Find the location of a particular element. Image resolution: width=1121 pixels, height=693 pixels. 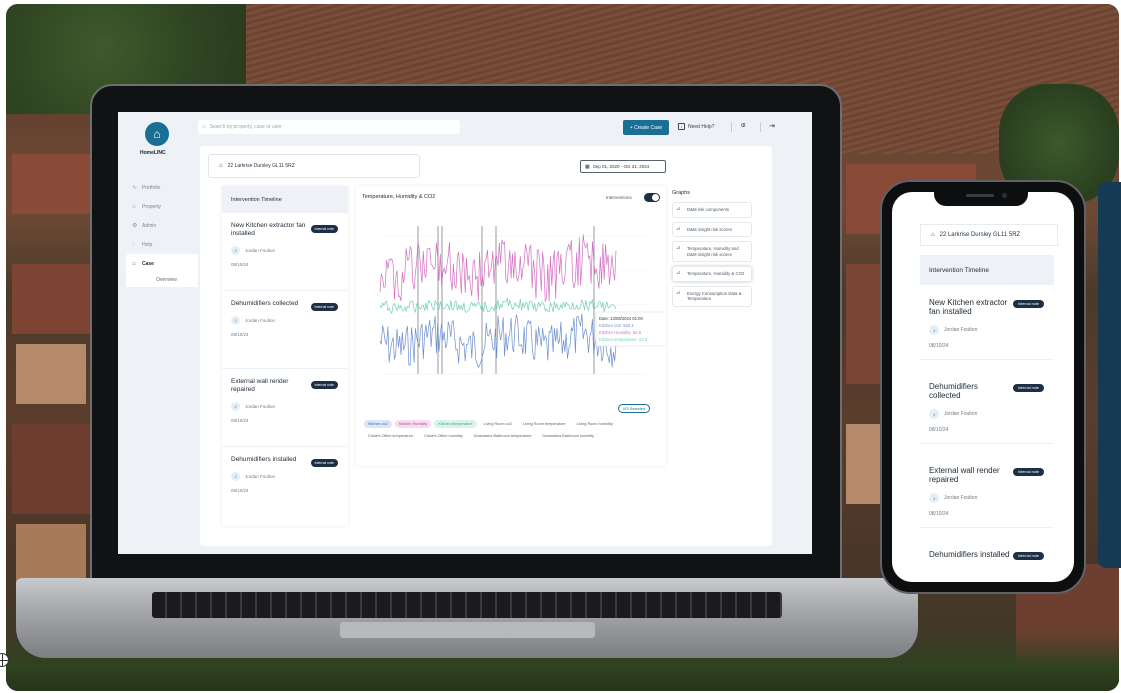

legend-item: Downstairs Bathroom temperature is located at coordinates (503, 436).